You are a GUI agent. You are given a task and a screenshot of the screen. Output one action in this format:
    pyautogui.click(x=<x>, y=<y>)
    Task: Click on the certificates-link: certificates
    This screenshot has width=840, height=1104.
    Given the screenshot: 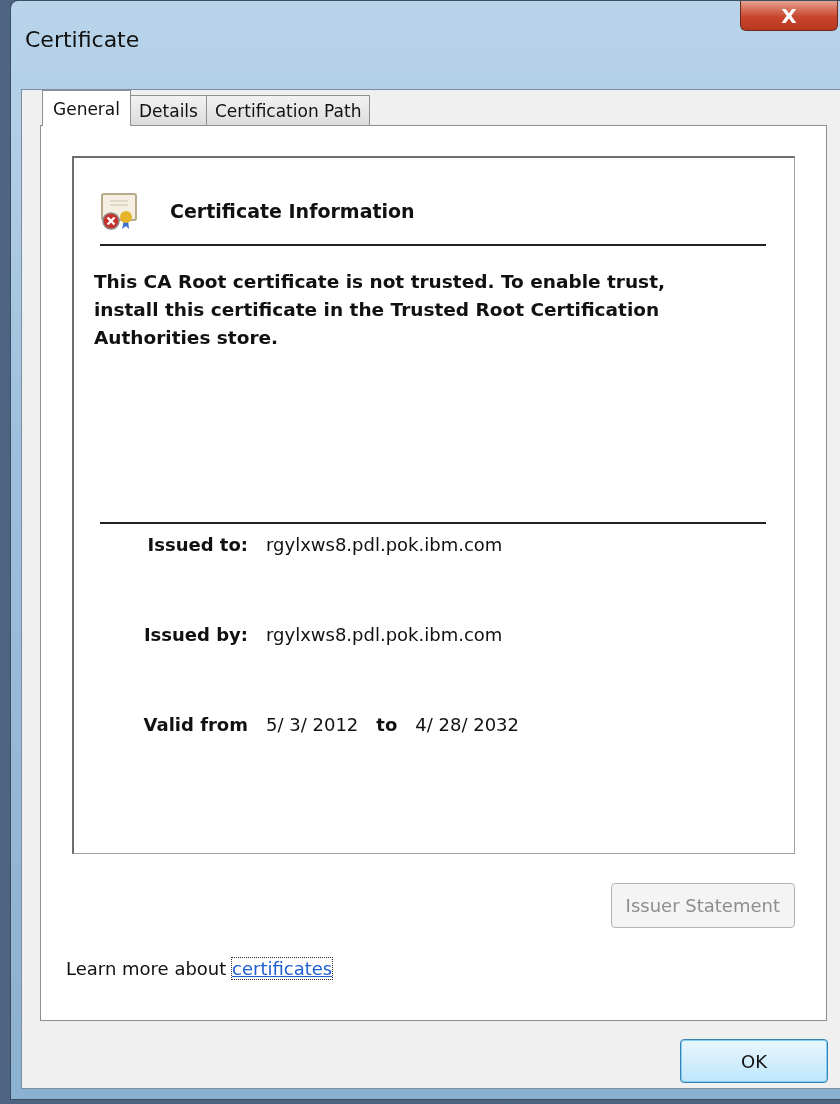 What is the action you would take?
    pyautogui.click(x=282, y=968)
    